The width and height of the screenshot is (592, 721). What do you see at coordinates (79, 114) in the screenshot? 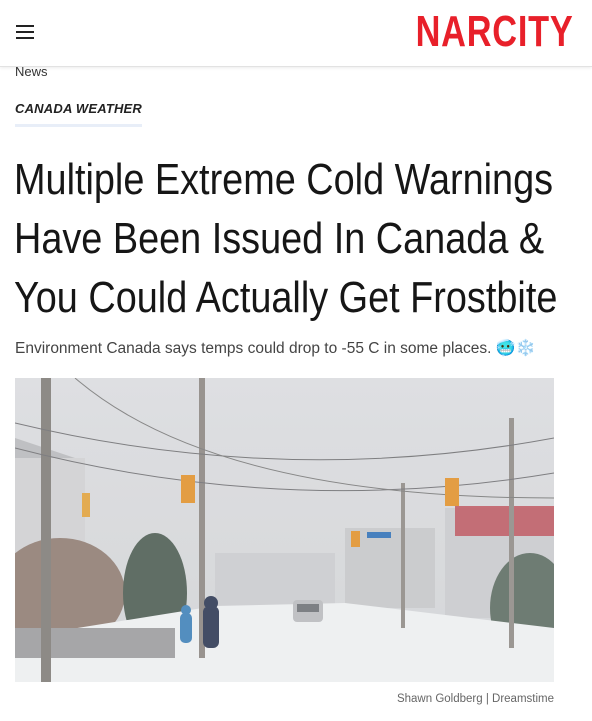
I see `category-tag: CANADA WEATHER` at bounding box center [79, 114].